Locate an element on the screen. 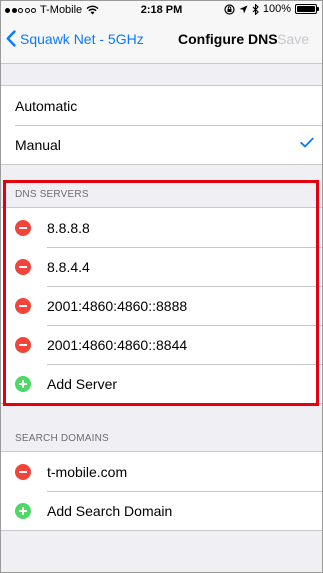 This screenshot has width=323, height=573. add-search-domain-button: Add Search Domain is located at coordinates (161, 510).